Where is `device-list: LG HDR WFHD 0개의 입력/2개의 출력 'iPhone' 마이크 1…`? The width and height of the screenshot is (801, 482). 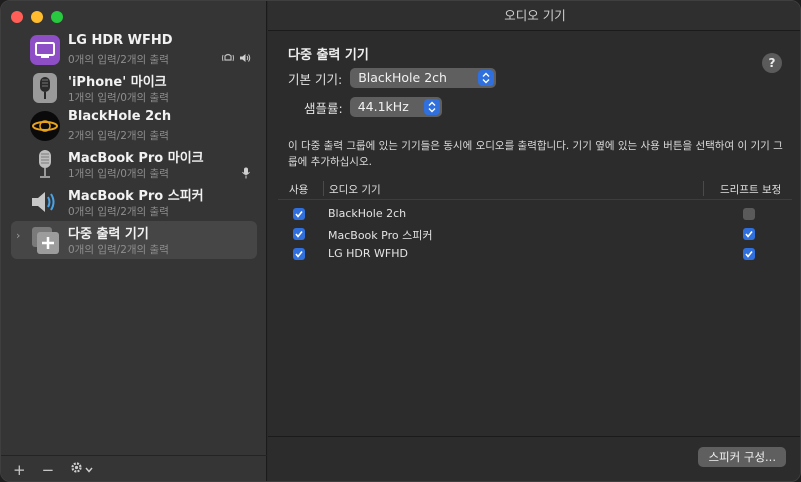 device-list: LG HDR WFHD 0개의 입력/2개의 출력 'iPhone' 마이크 1… is located at coordinates (134, 145).